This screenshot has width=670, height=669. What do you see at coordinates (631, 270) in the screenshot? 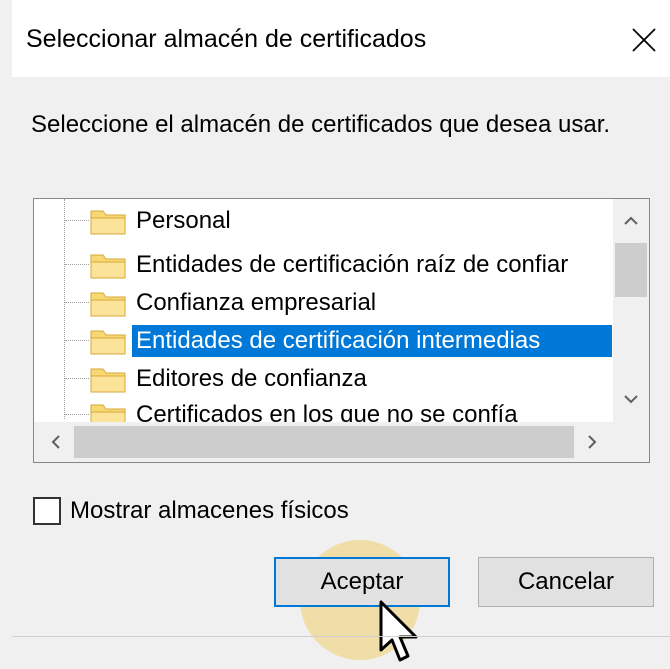
I see `vertical-scroll-thumb` at bounding box center [631, 270].